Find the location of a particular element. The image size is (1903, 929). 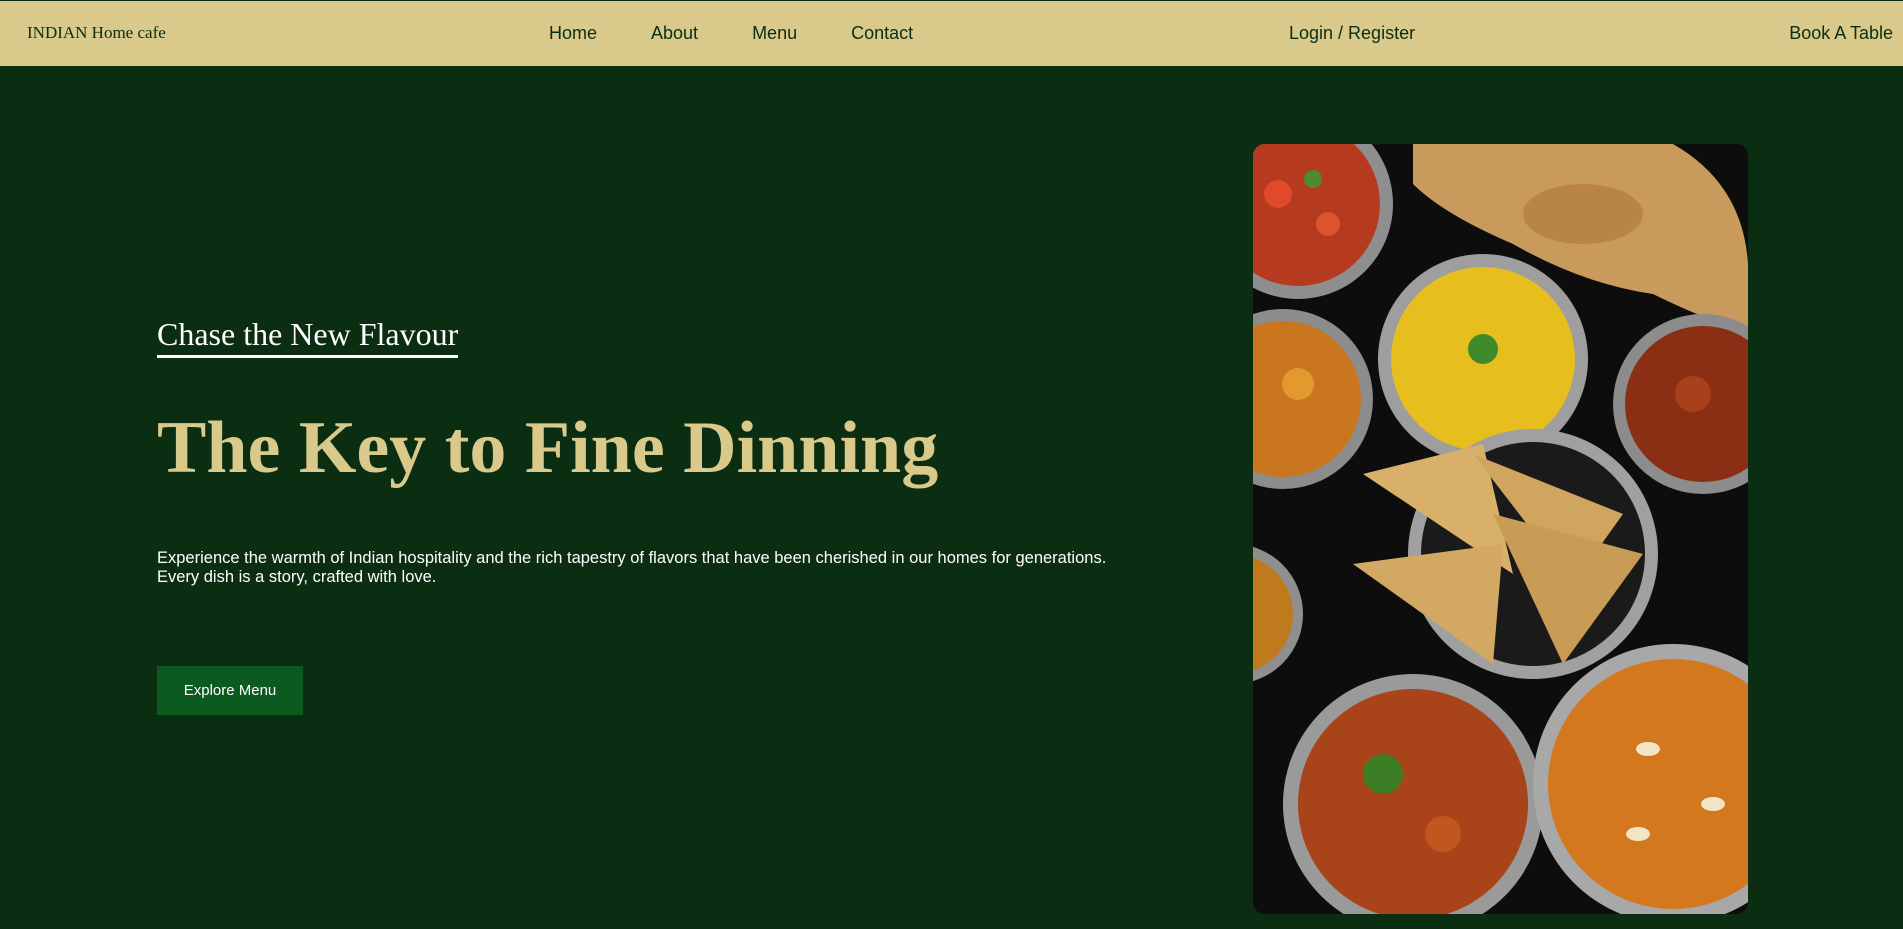

nav-link-menu: Menu is located at coordinates (774, 33).